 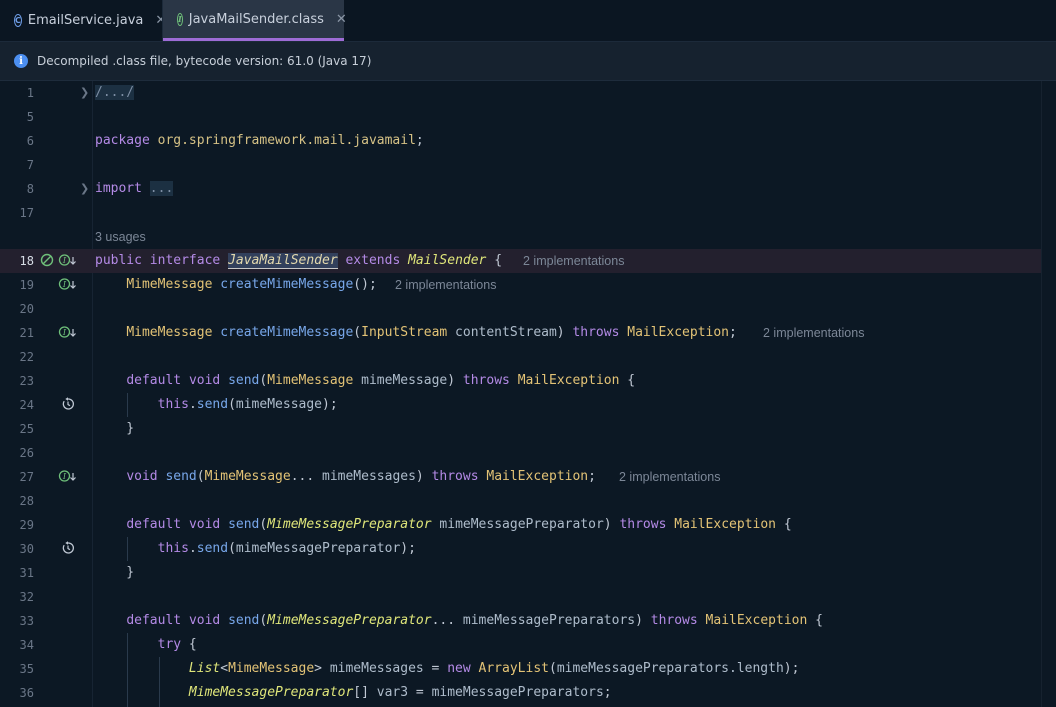 I want to click on line-number: 22, so click(x=26, y=357).